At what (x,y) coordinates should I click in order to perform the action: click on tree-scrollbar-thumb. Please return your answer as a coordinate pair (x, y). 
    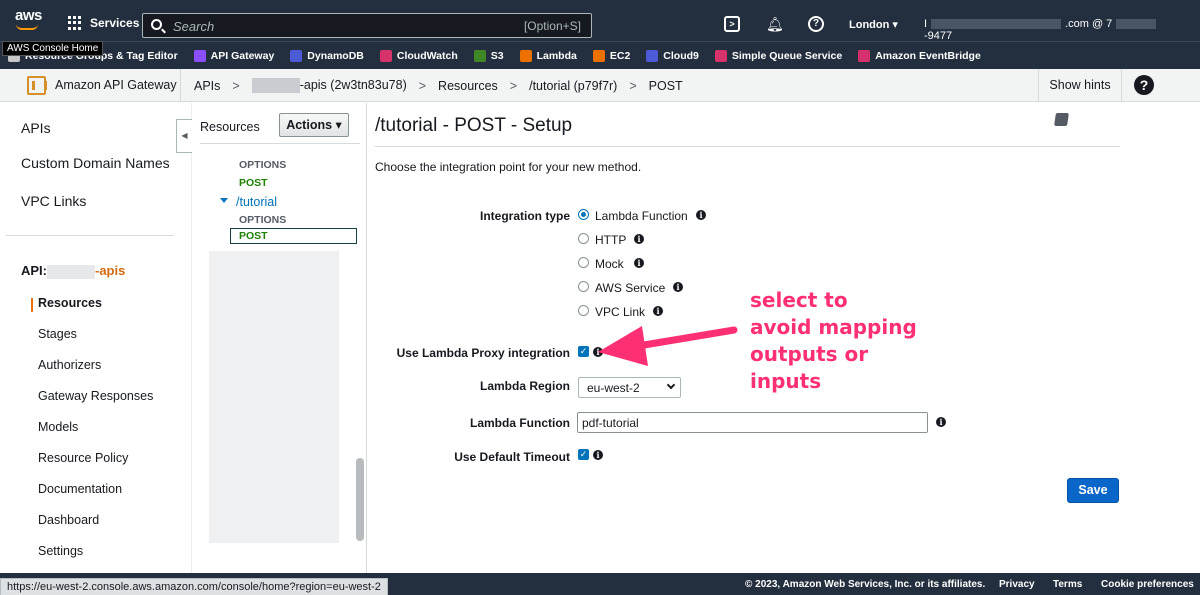
    Looking at the image, I should click on (360, 499).